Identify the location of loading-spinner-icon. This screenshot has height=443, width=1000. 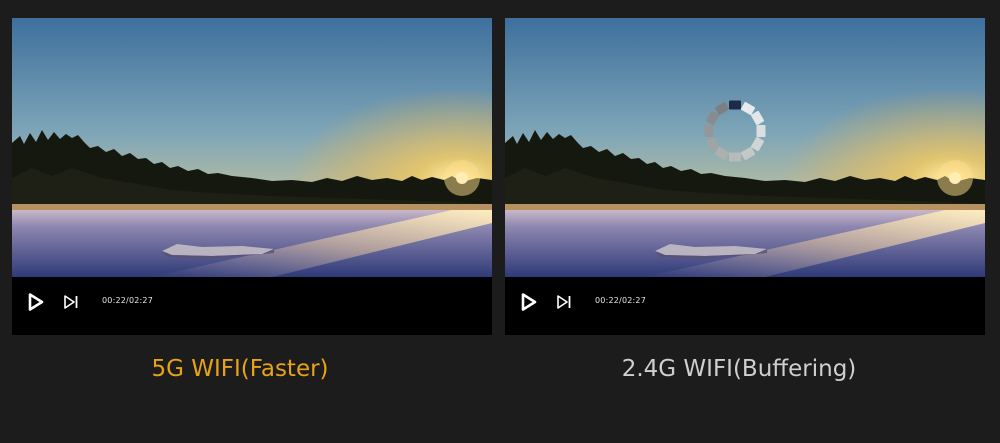
(735, 131).